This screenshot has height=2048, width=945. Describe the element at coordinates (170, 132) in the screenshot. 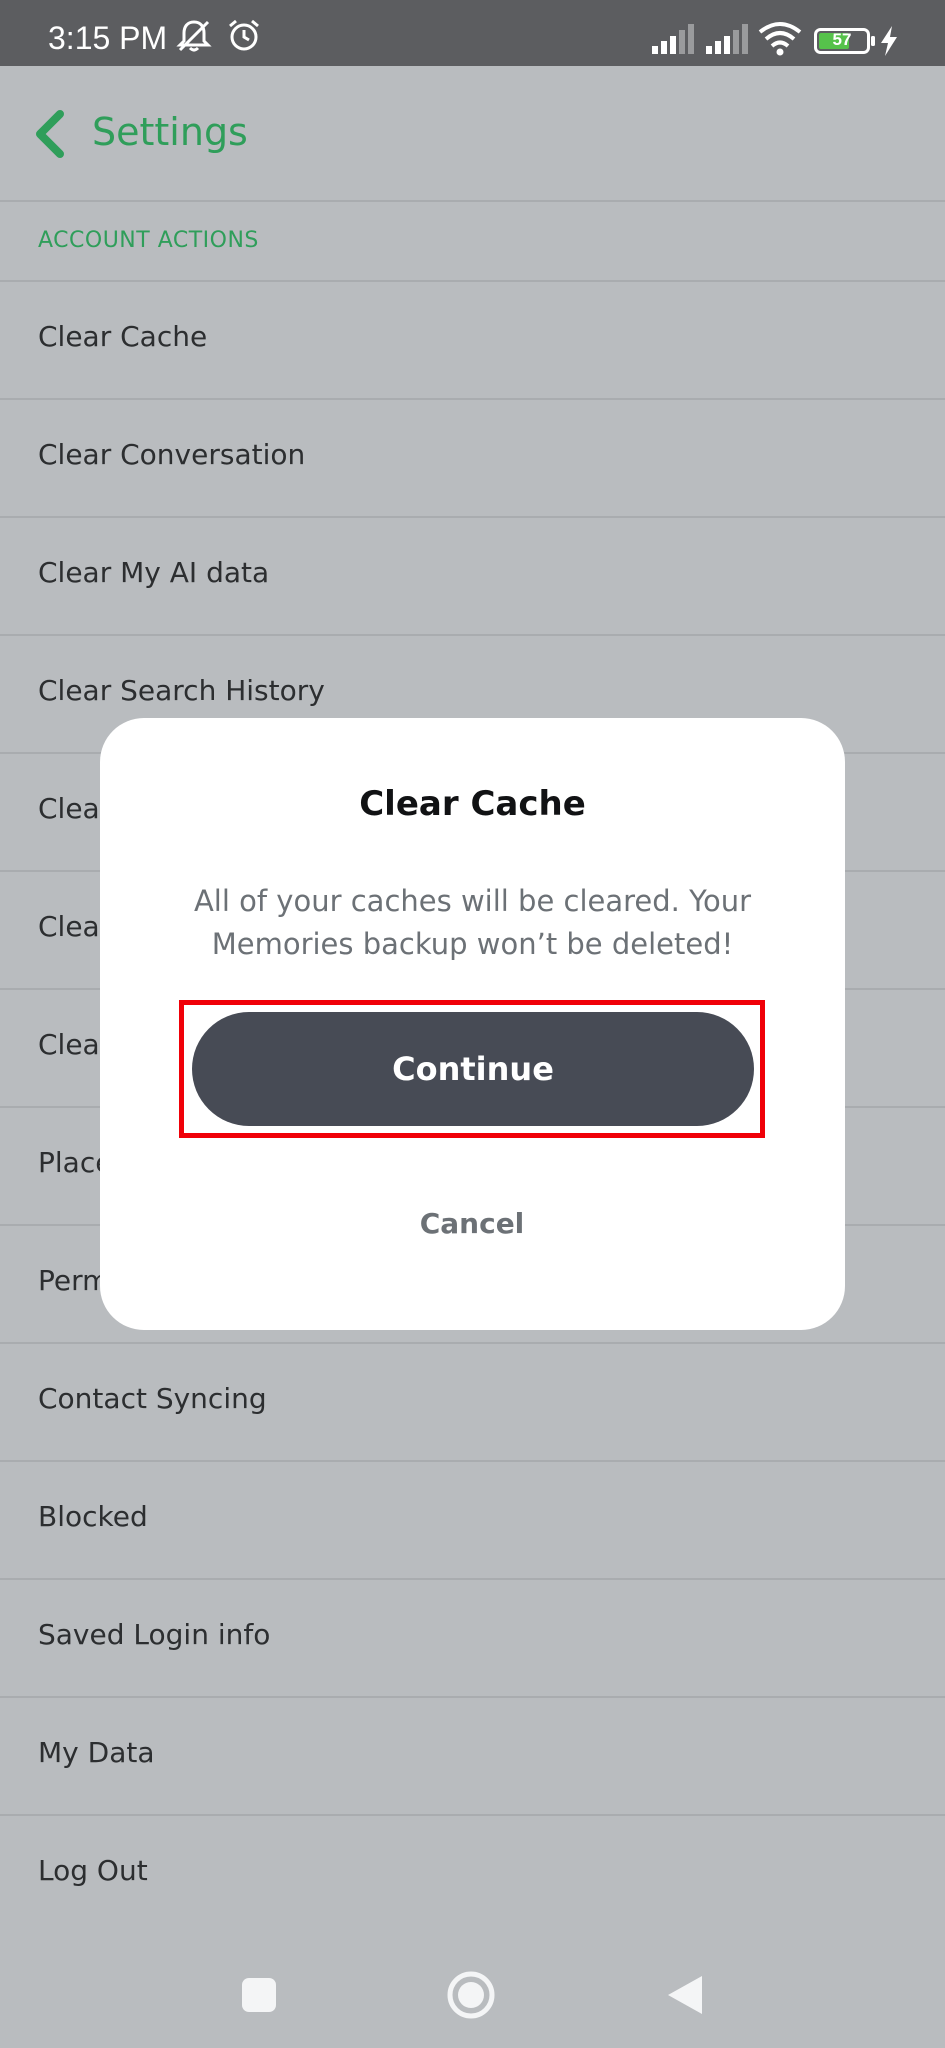

I see `page-title: Settings` at that location.